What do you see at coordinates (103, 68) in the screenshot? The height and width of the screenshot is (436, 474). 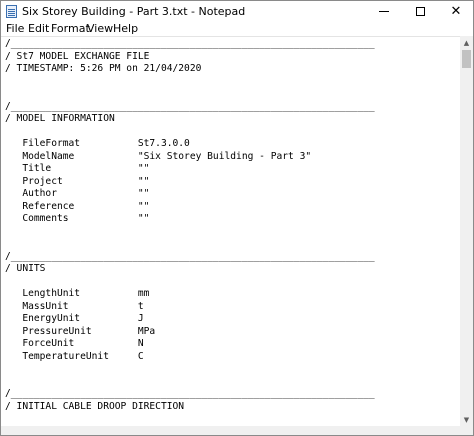 I see `text-line: / TIMESTAMP: 5:26 PM on 21/04/2020` at bounding box center [103, 68].